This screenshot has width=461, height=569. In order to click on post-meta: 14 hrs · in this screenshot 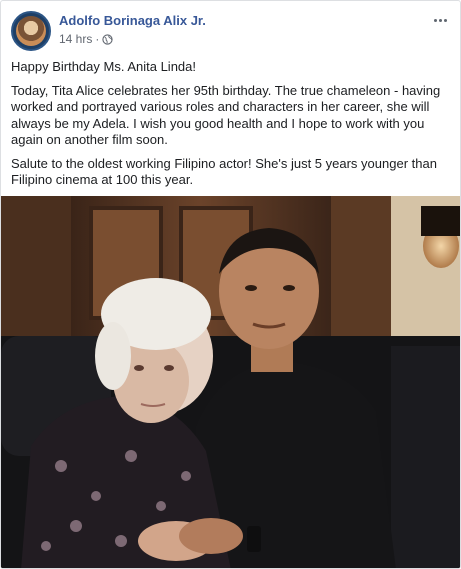, I will do `click(86, 39)`.